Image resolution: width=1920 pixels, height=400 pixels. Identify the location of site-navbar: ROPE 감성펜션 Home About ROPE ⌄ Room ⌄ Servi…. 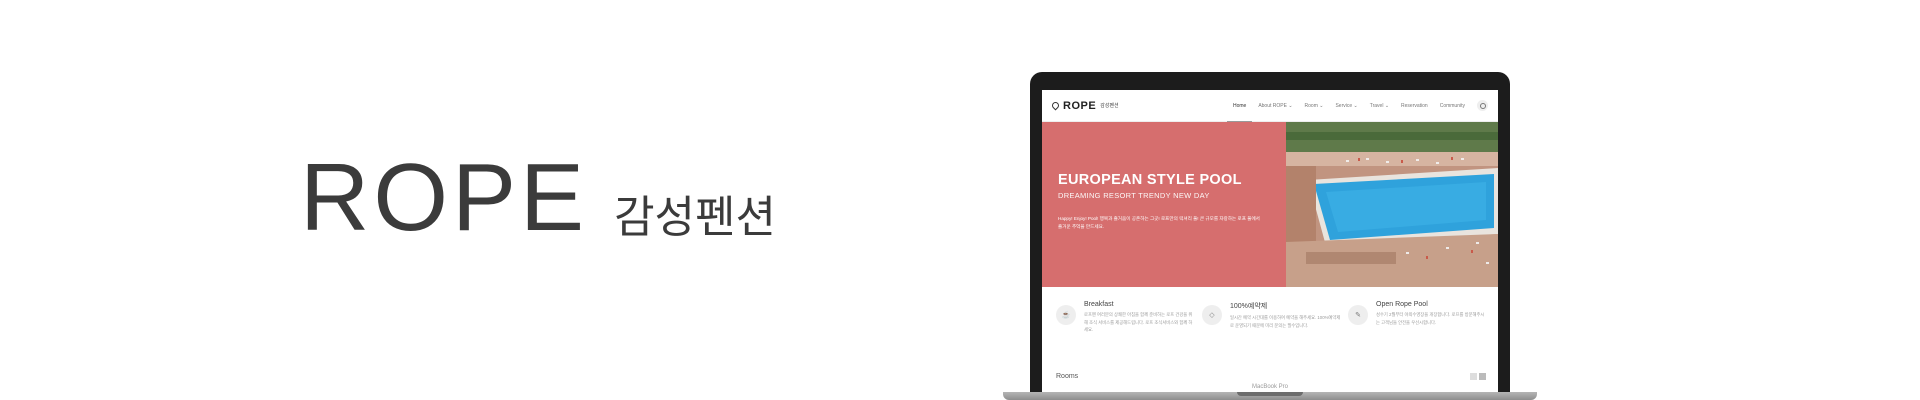
(1270, 106).